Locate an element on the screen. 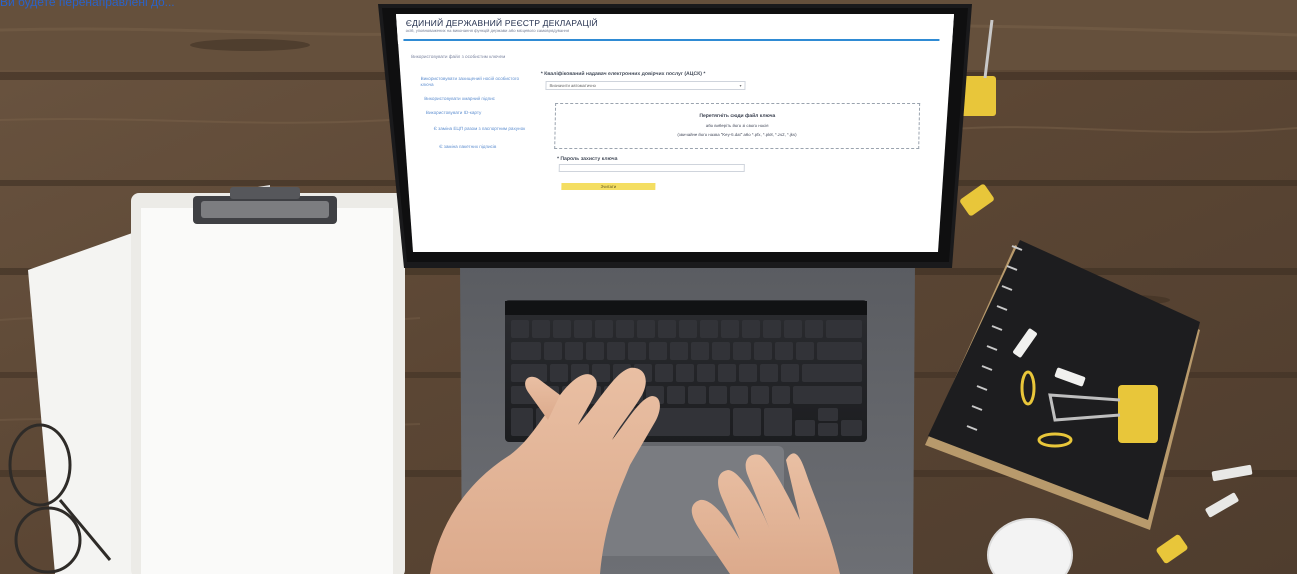 This screenshot has width=1297, height=574. acsk-select: Визначити автоматично ▾ is located at coordinates (645, 85).